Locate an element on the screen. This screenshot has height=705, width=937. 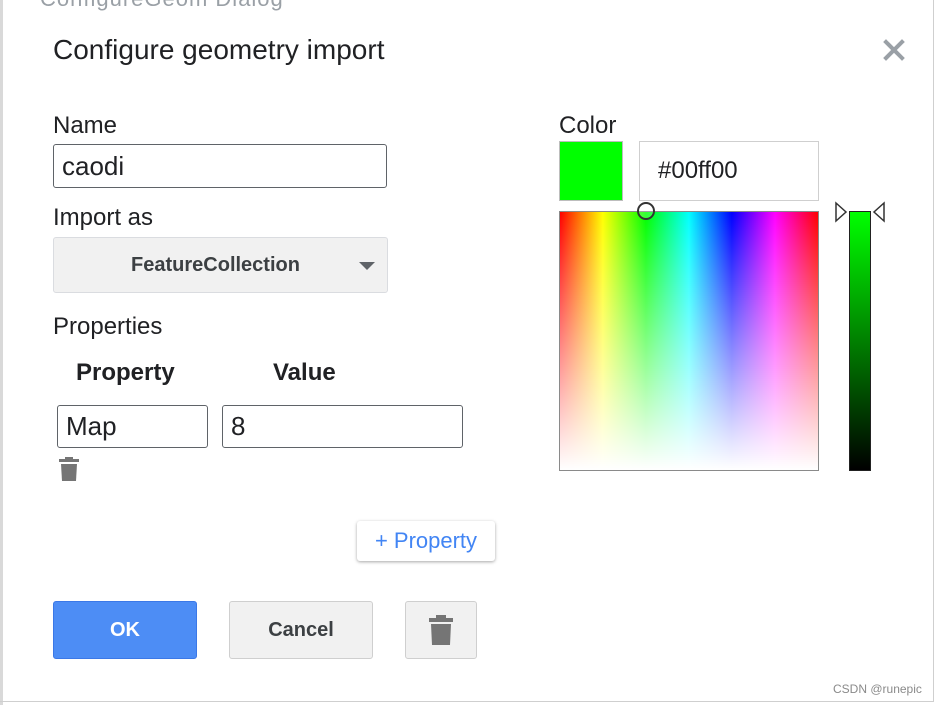
chevron-down-icon is located at coordinates (367, 266).